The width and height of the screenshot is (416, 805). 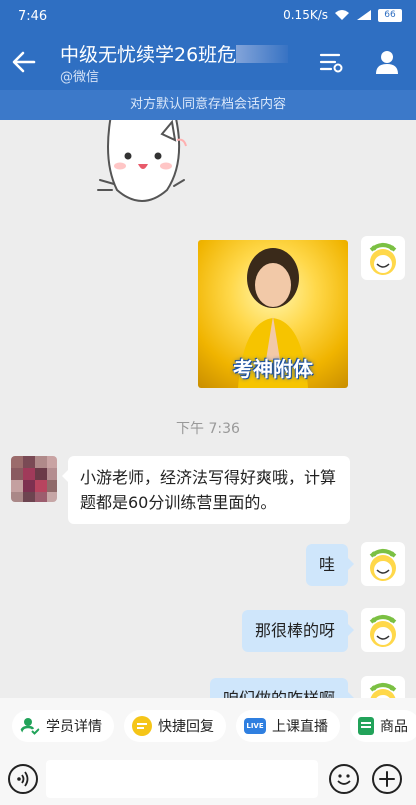 What do you see at coordinates (186, 727) in the screenshot?
I see `quick-reply-label: 快捷回复` at bounding box center [186, 727].